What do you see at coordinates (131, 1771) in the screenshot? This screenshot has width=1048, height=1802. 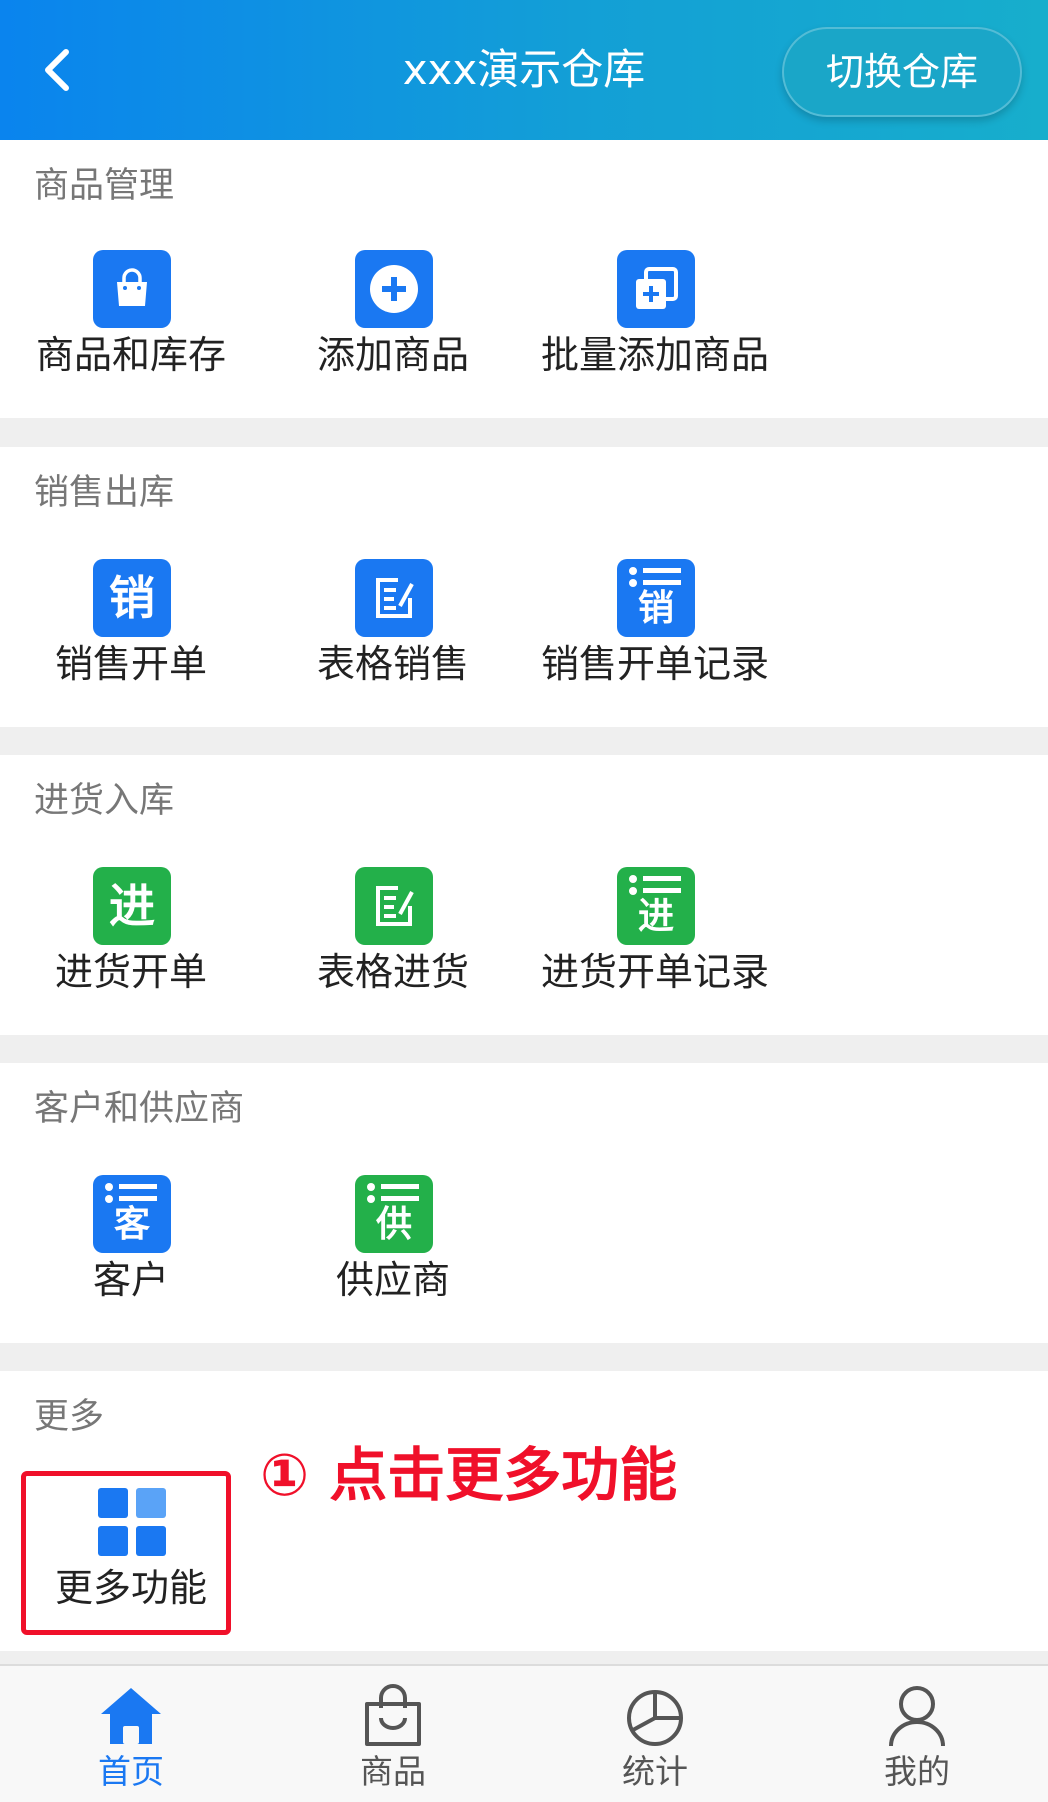 I see `tab-label: 首页` at bounding box center [131, 1771].